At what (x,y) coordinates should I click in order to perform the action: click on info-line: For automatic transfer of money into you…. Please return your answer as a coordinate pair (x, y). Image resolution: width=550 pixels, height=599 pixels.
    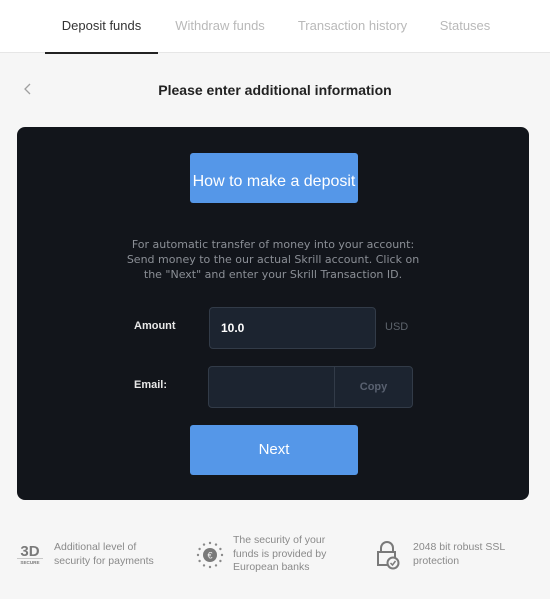
    Looking at the image, I should click on (273, 244).